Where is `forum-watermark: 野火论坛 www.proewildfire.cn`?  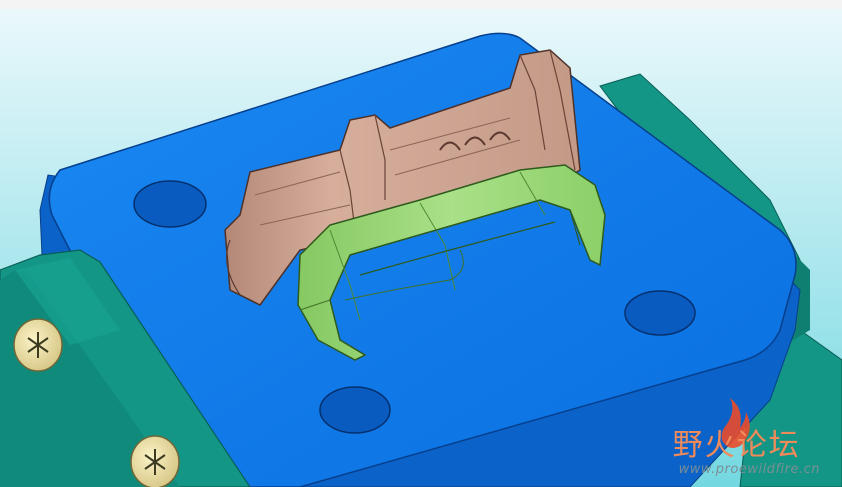 forum-watermark: 野火论坛 www.proewildfire.cn is located at coordinates (746, 453).